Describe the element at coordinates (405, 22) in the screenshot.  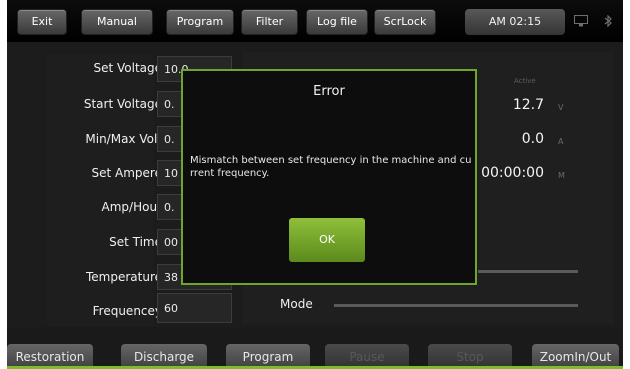
I see `scrlock-button: ScrLock` at that location.